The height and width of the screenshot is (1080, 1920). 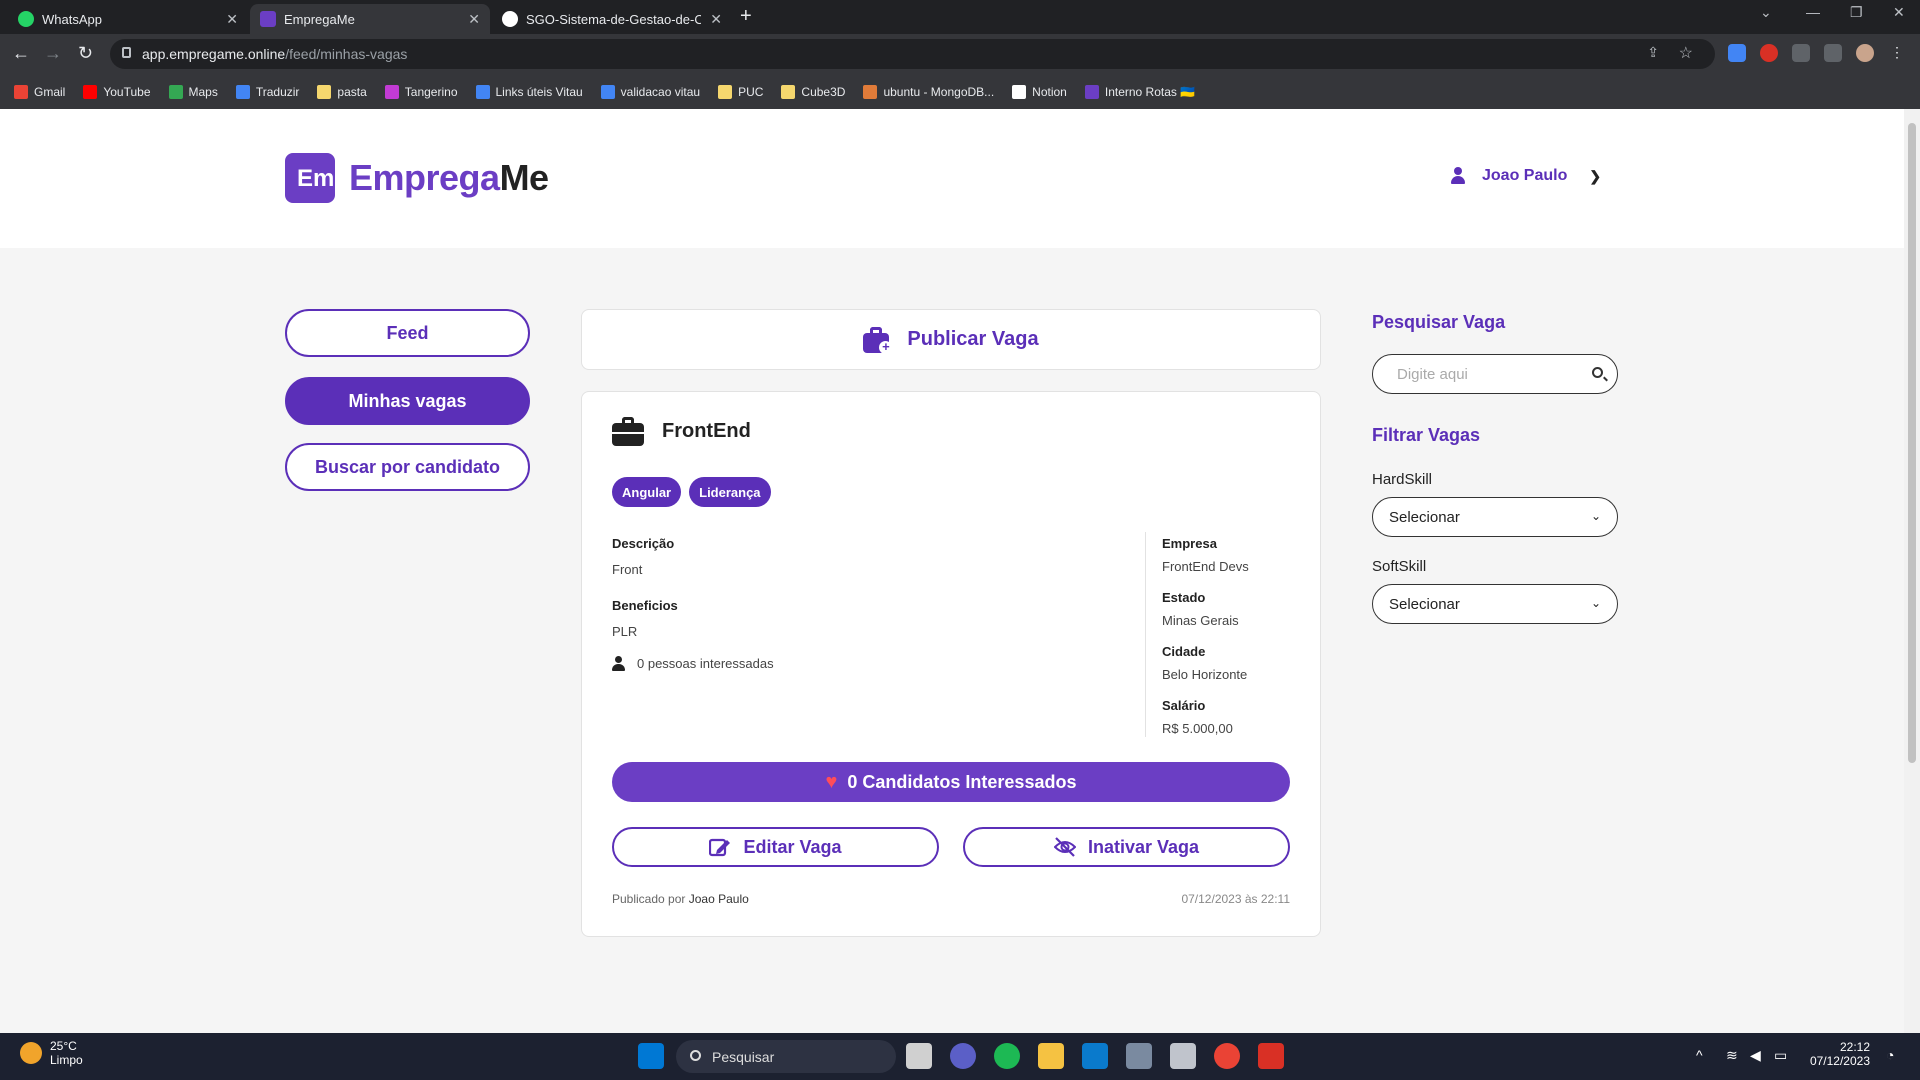 What do you see at coordinates (693, 663) in the screenshot?
I see `interested-count: 0 pessoas interessadas` at bounding box center [693, 663].